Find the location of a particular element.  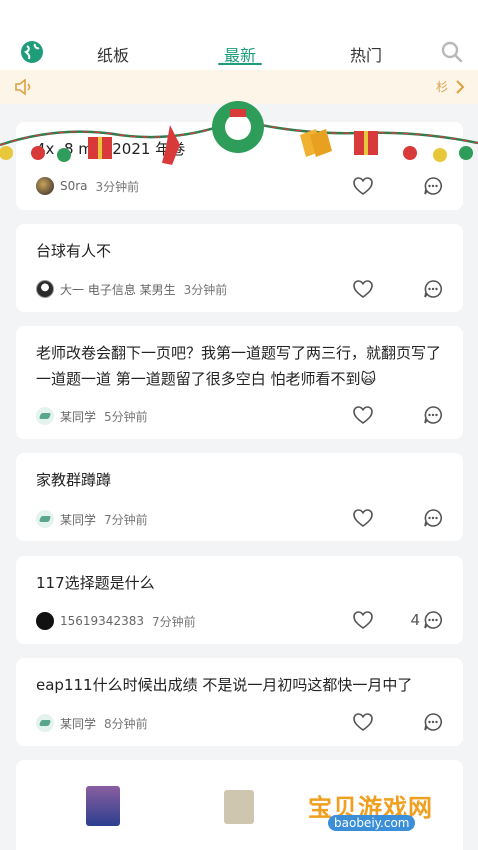

announcement-bar: 杉 is located at coordinates (239, 87).